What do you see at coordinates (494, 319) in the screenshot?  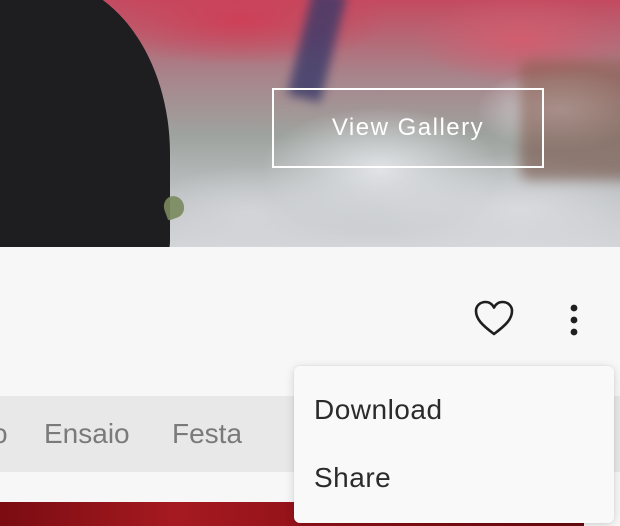 I see `heart-icon` at bounding box center [494, 319].